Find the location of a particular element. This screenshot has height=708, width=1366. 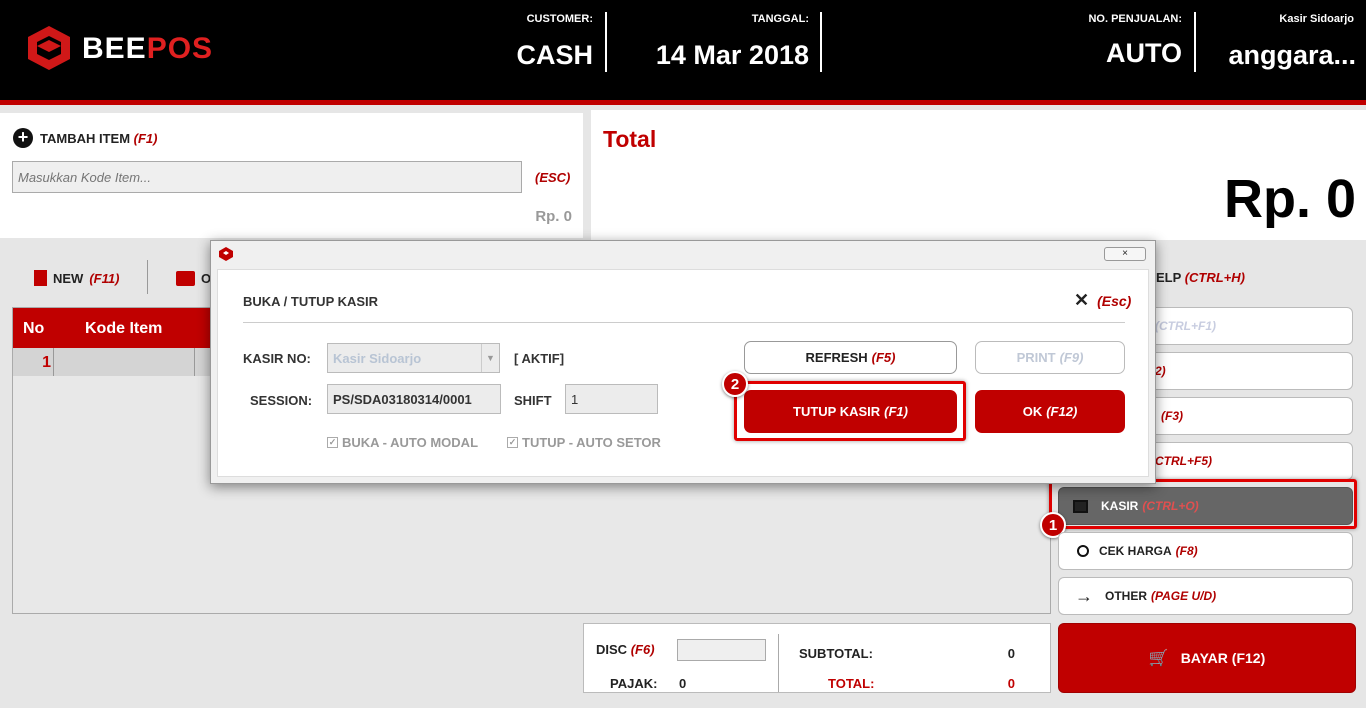

new-label: NEW is located at coordinates (68, 278).